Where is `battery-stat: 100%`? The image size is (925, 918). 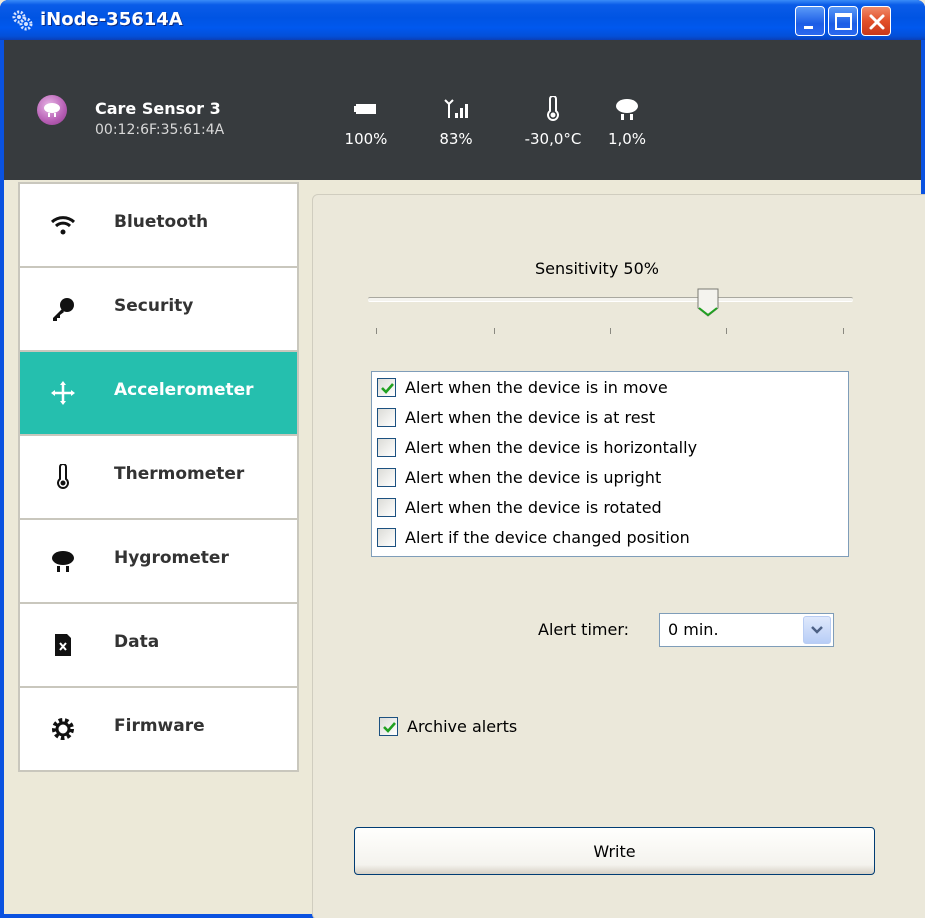
battery-stat: 100% is located at coordinates (366, 121).